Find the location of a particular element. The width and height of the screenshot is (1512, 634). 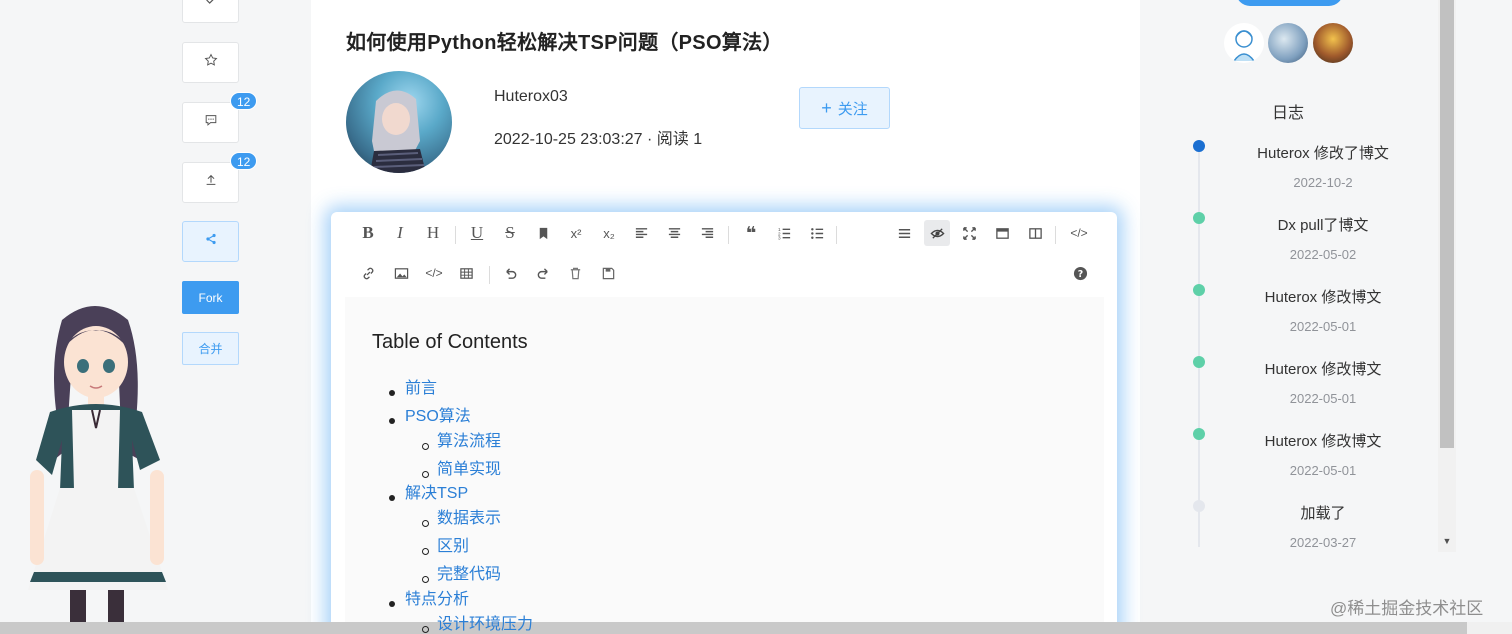

share-icon is located at coordinates (211, 241).